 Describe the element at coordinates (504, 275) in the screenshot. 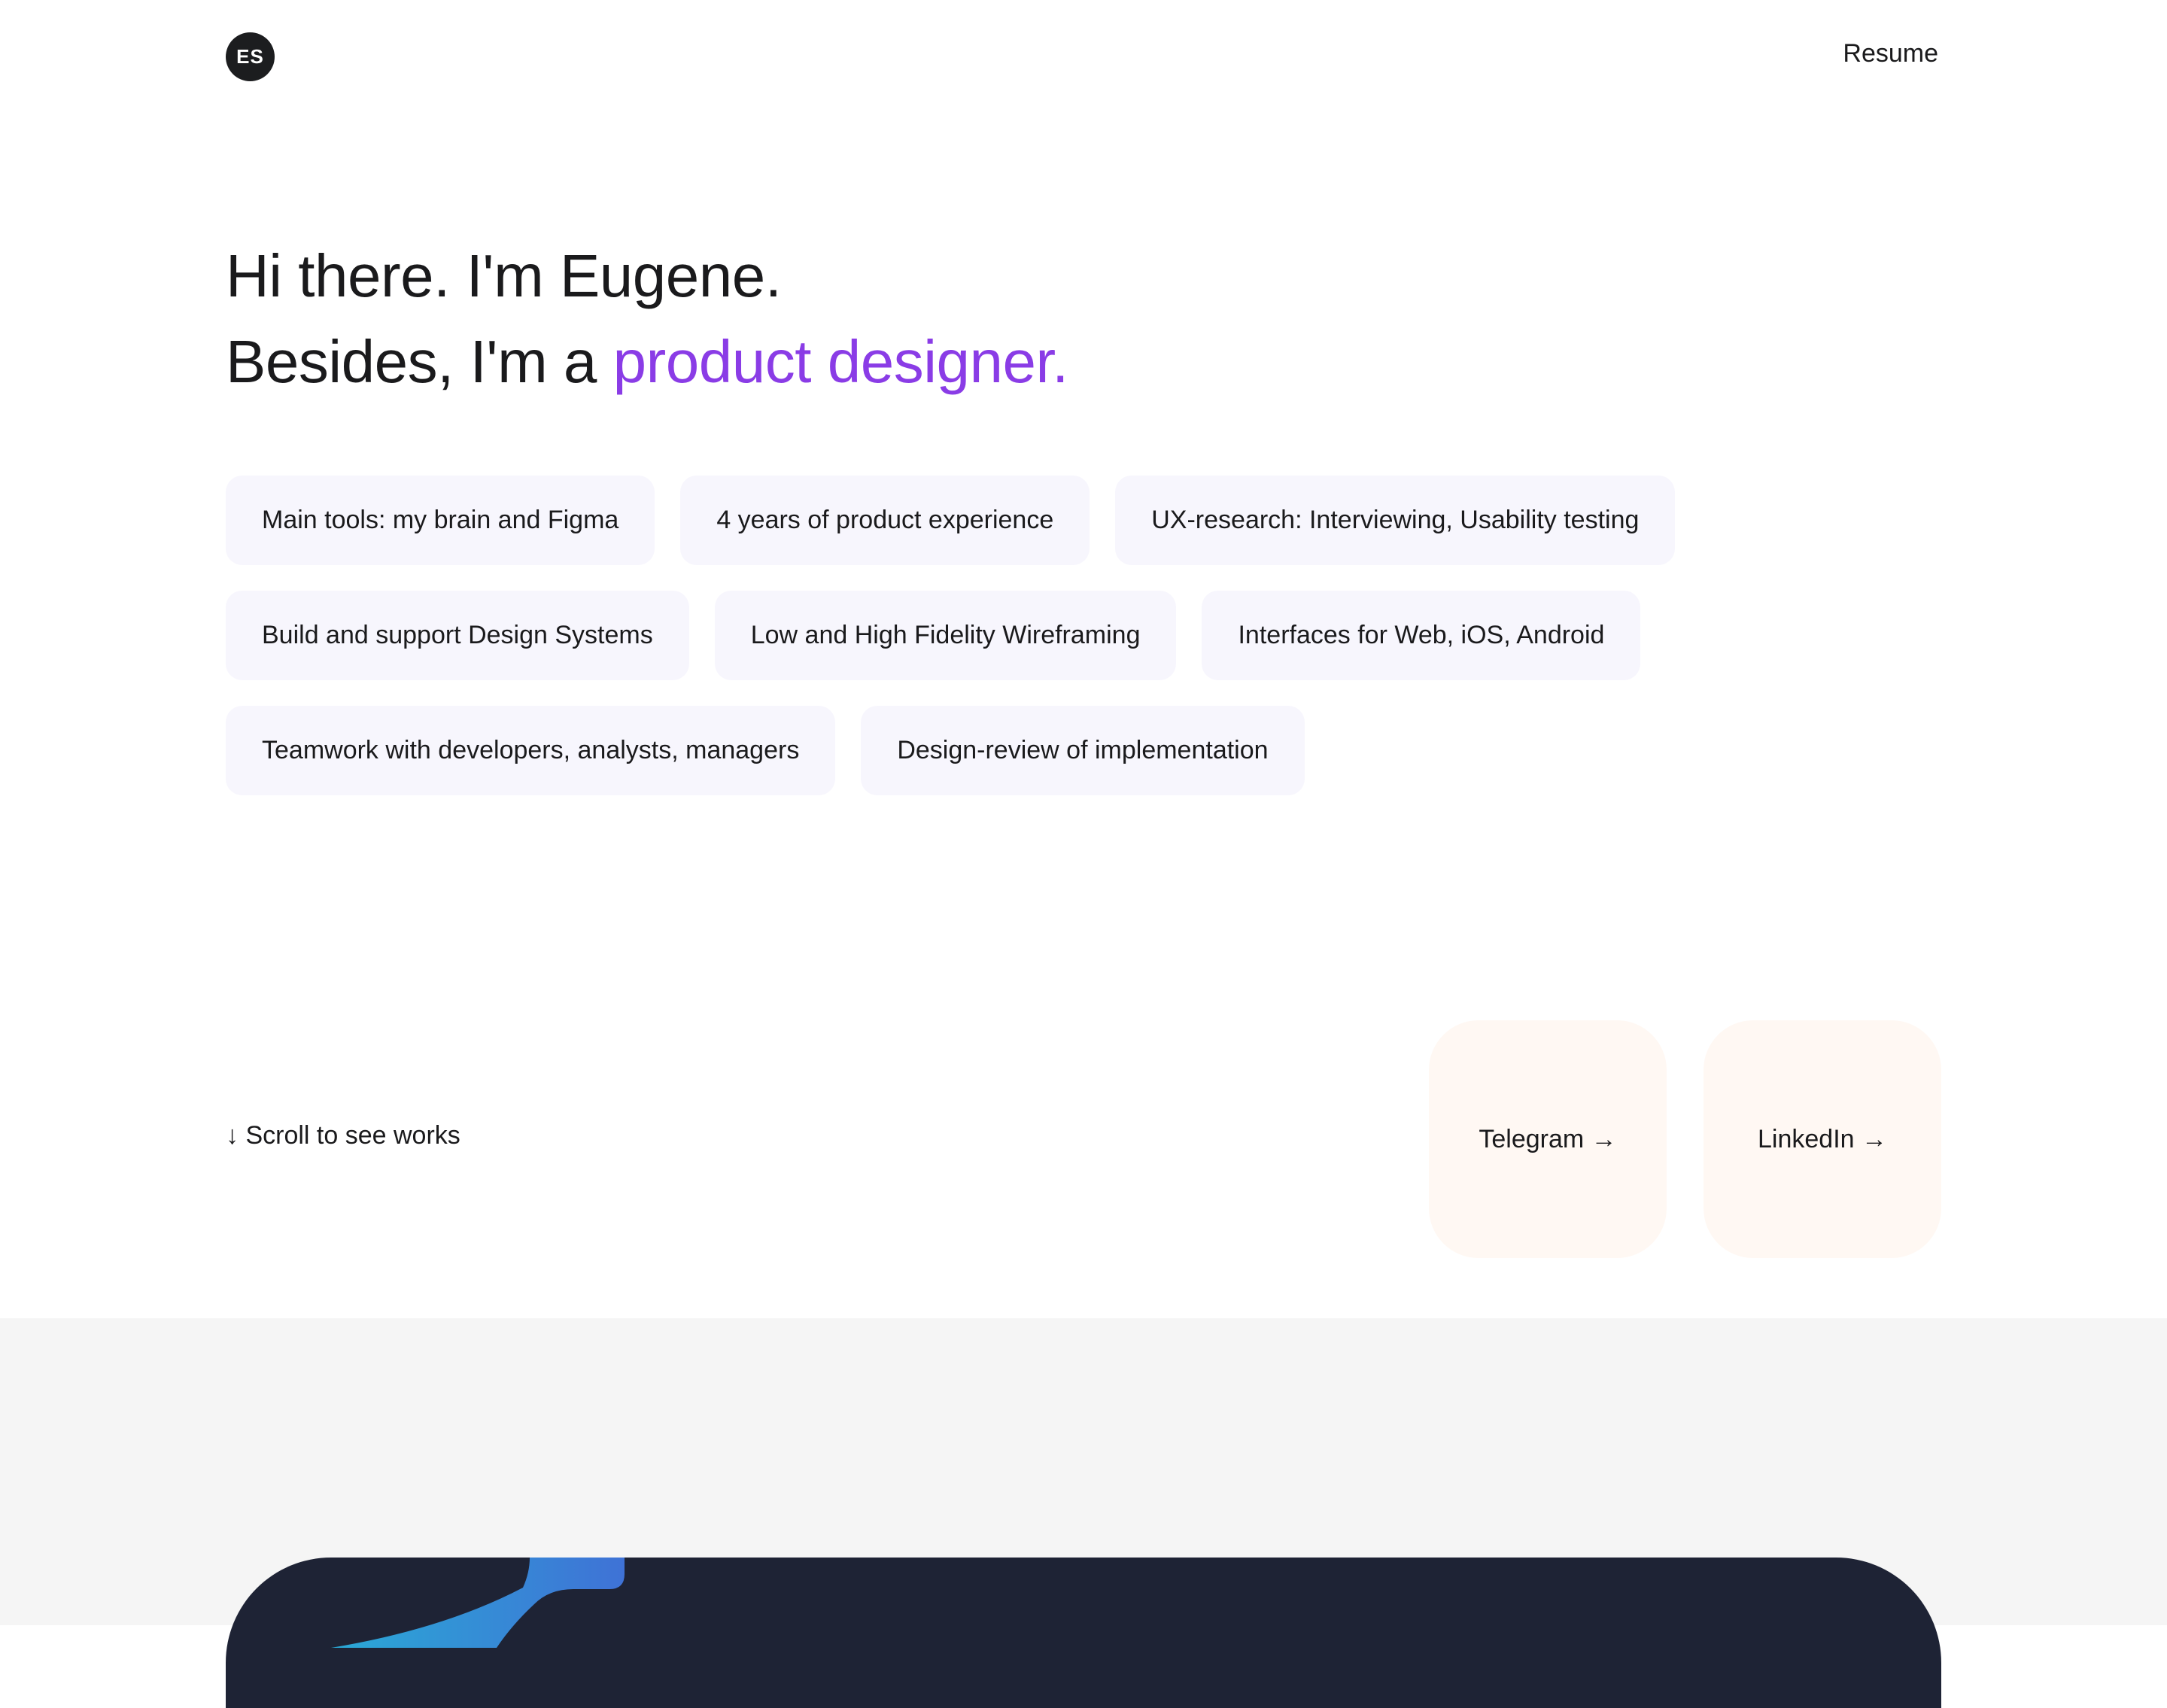

I see `headline-line-1: Hi there. I'm Eugene.` at that location.